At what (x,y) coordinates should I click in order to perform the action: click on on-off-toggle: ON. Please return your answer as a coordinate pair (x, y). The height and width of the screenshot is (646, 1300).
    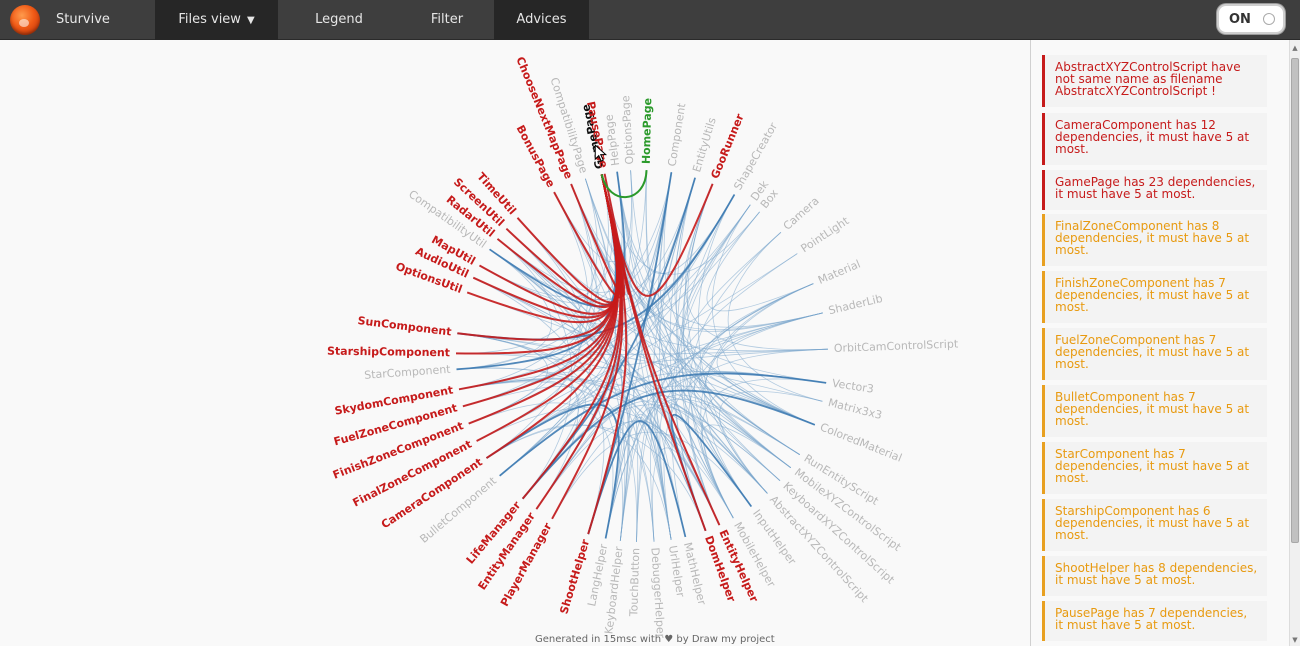
    Looking at the image, I should click on (1251, 19).